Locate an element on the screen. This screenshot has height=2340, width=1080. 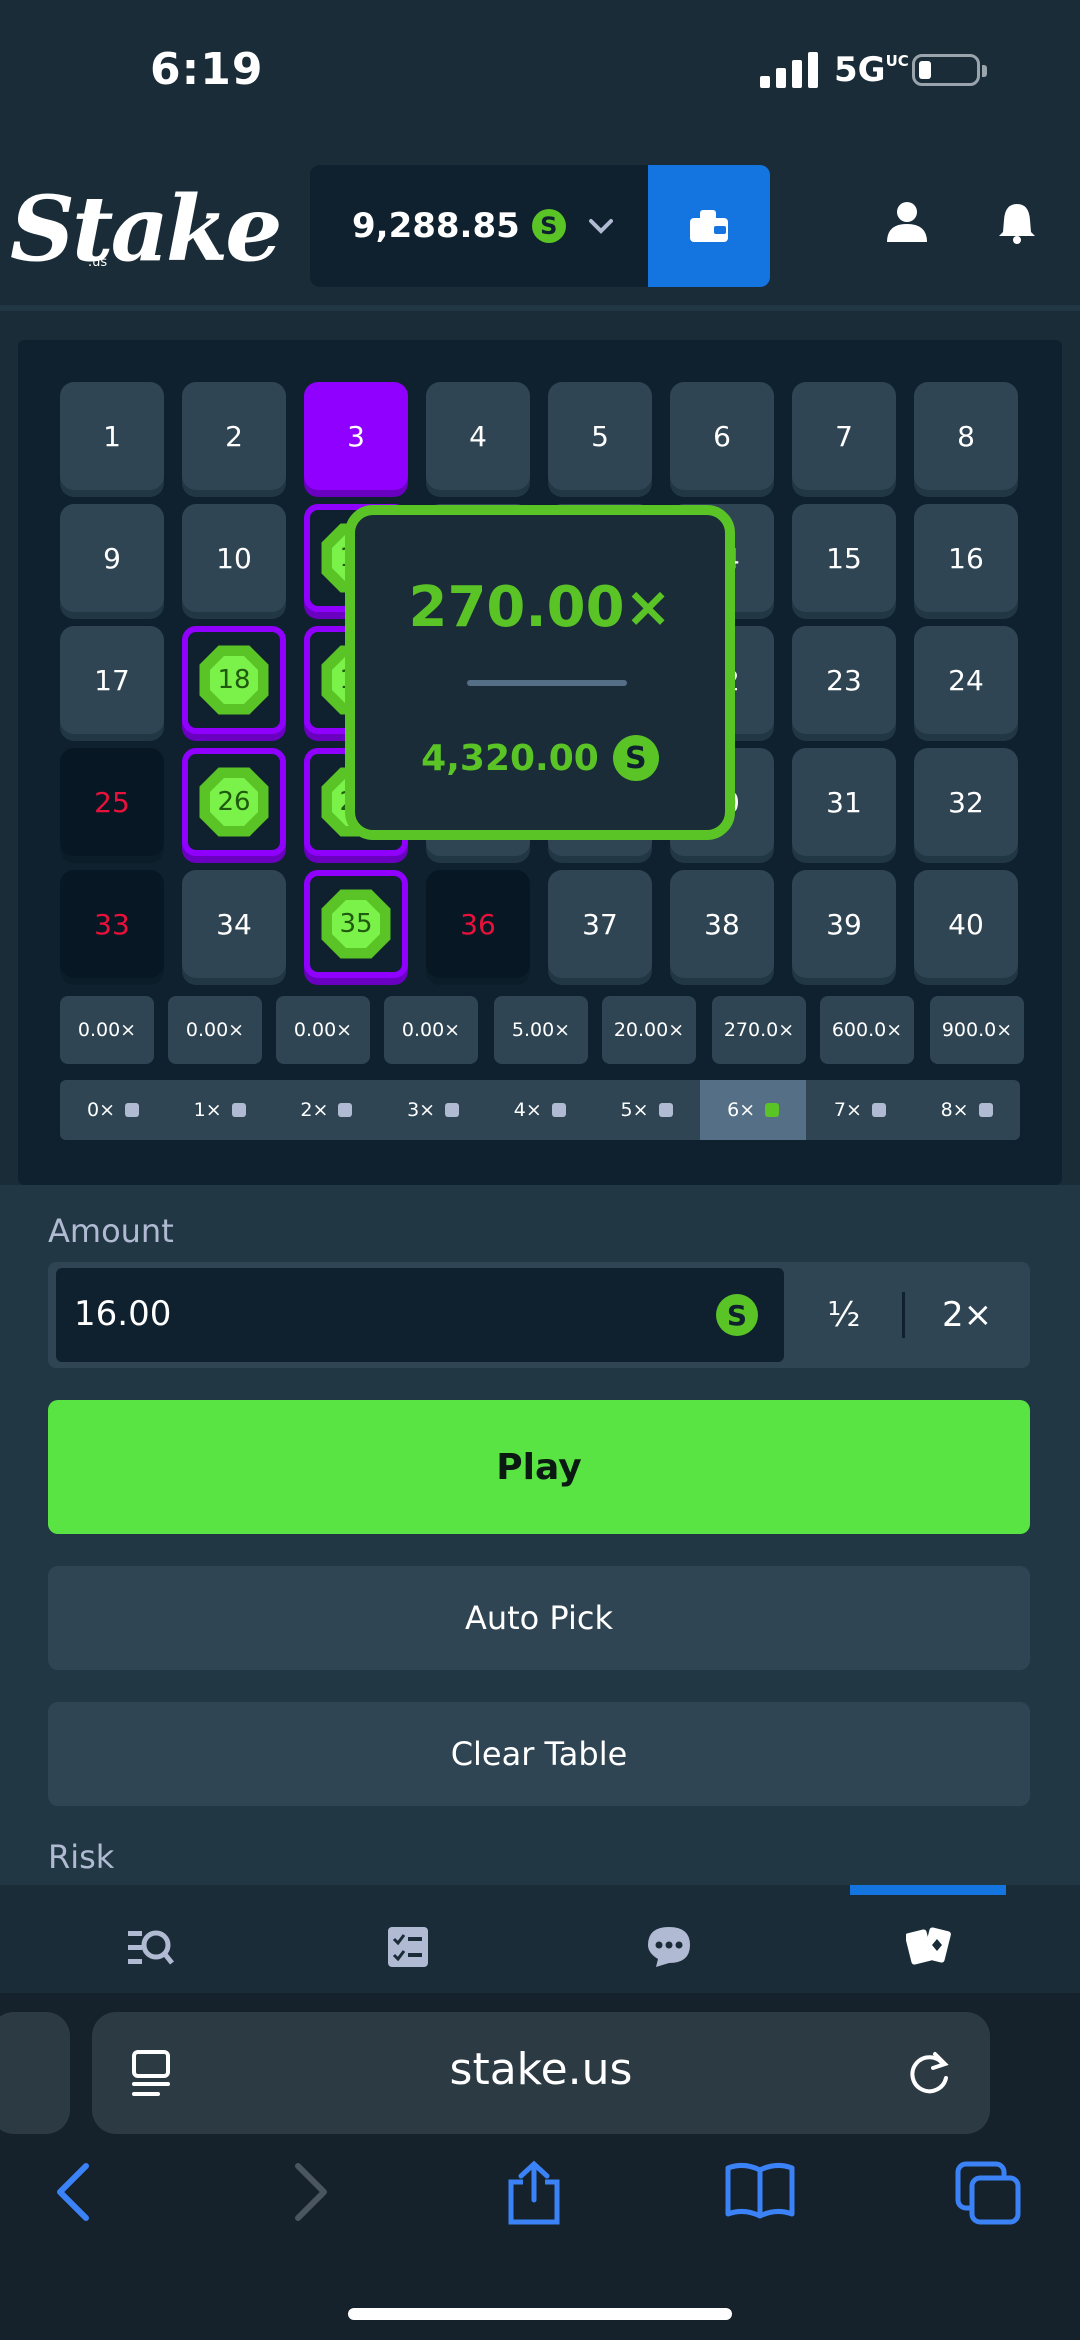
keno-tile-16: 16 is located at coordinates (966, 558).